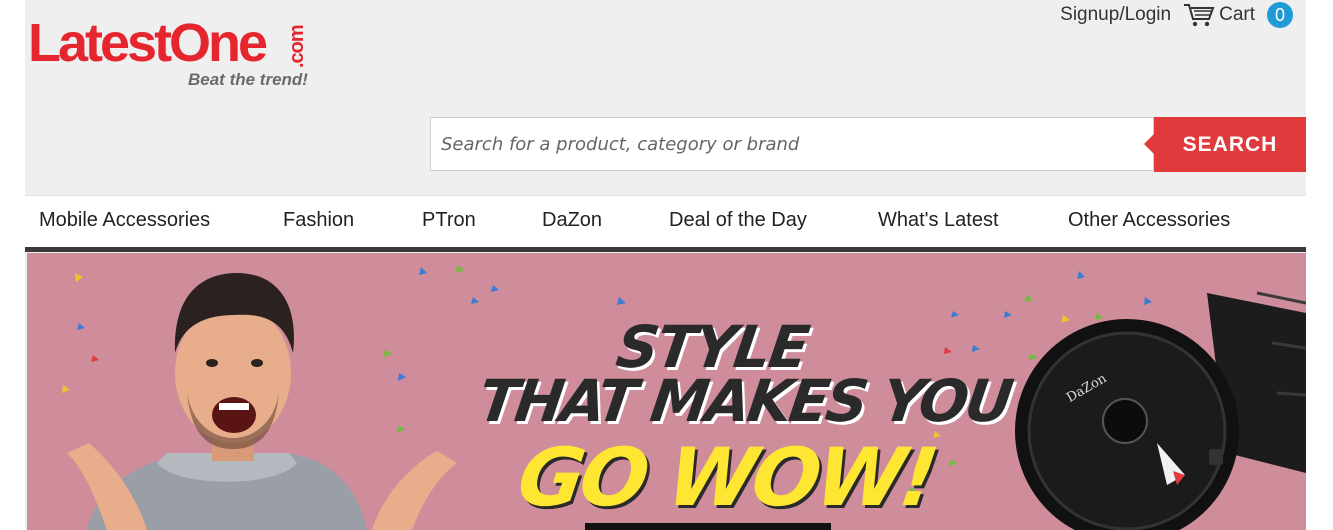  What do you see at coordinates (744, 401) in the screenshot?
I see `banner-headline-line2: THAT MAKES YOU` at bounding box center [744, 401].